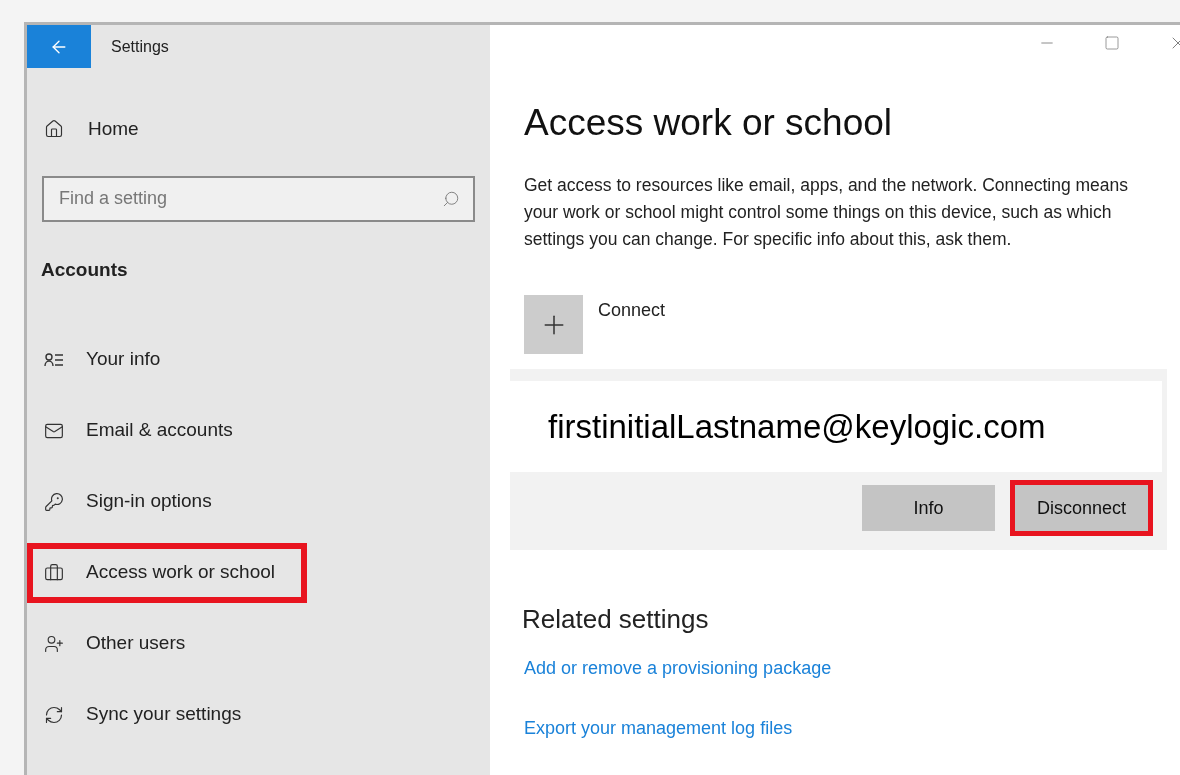 Image resolution: width=1180 pixels, height=775 pixels. I want to click on search-field: Find a setting, so click(258, 198).